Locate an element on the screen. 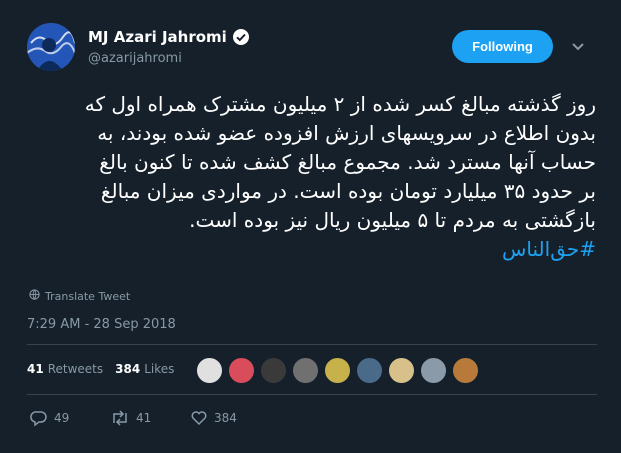 This screenshot has height=453, width=621. retweets-stat: 41 Retweets is located at coordinates (65, 369).